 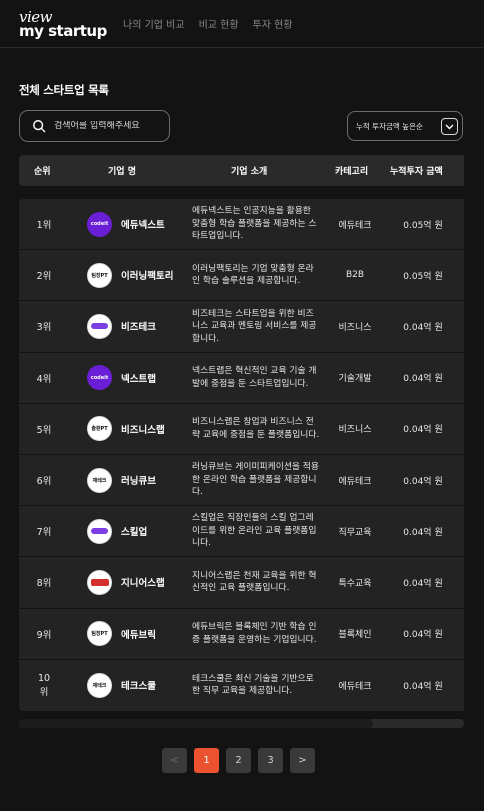 What do you see at coordinates (219, 23) in the screenshot?
I see `nav-compare-status: 비교 현황` at bounding box center [219, 23].